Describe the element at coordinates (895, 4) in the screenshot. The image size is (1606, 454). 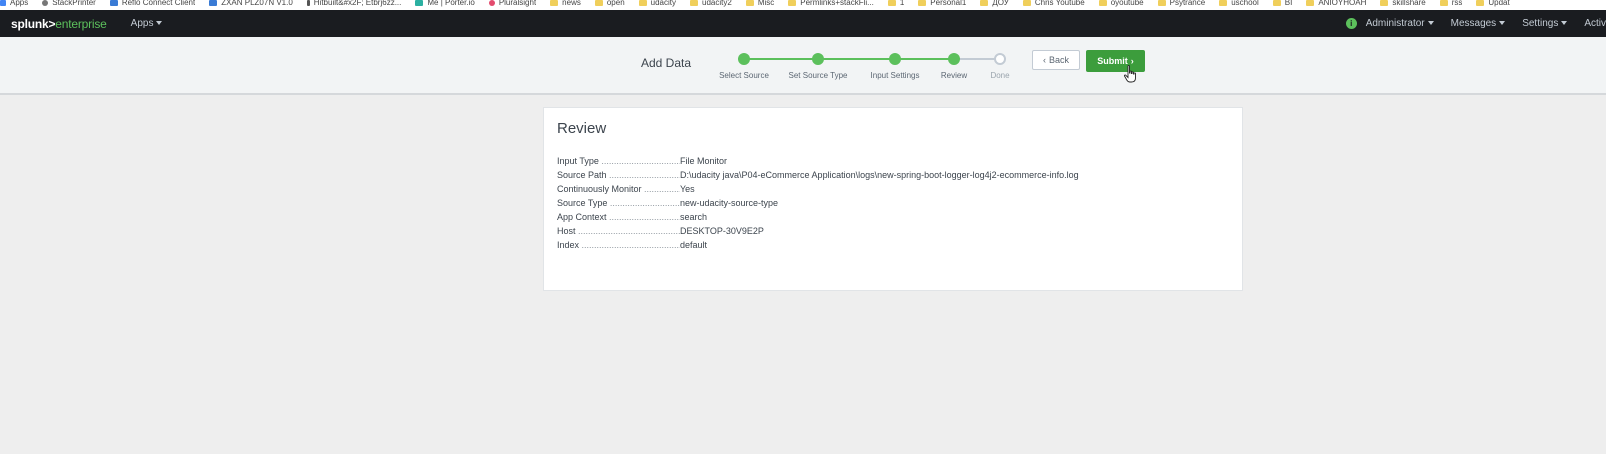
I see `bookmark-item: 1` at that location.